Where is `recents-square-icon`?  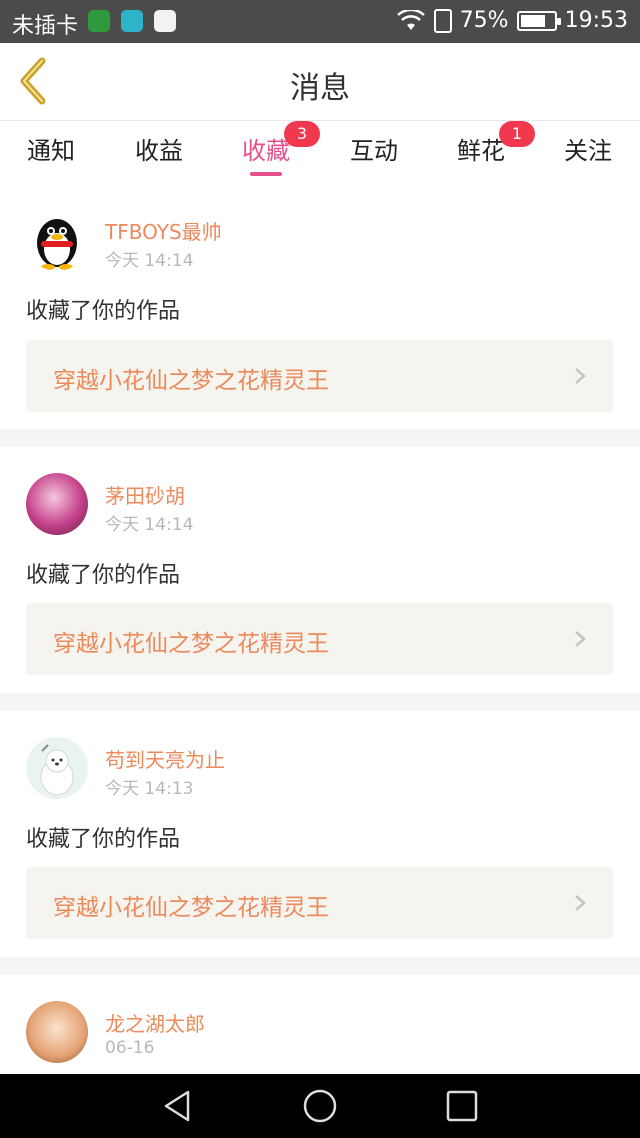
recents-square-icon is located at coordinates (462, 1106).